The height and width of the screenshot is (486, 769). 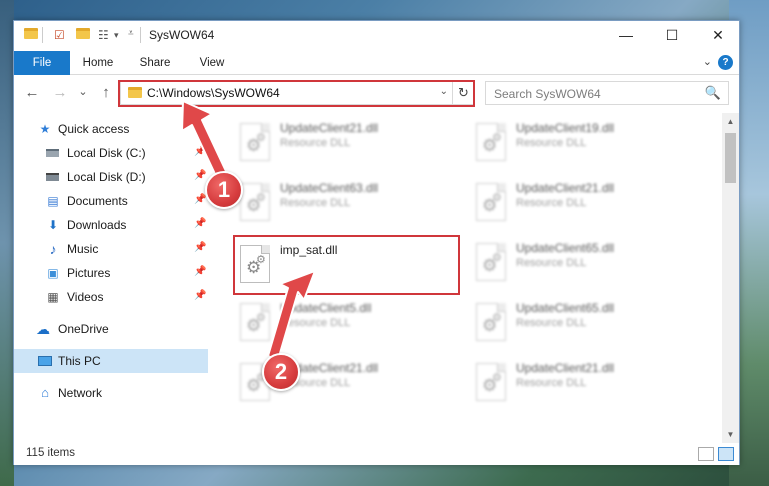 I want to click on sidebar-item-label: Local Disk (C:), so click(x=106, y=153).